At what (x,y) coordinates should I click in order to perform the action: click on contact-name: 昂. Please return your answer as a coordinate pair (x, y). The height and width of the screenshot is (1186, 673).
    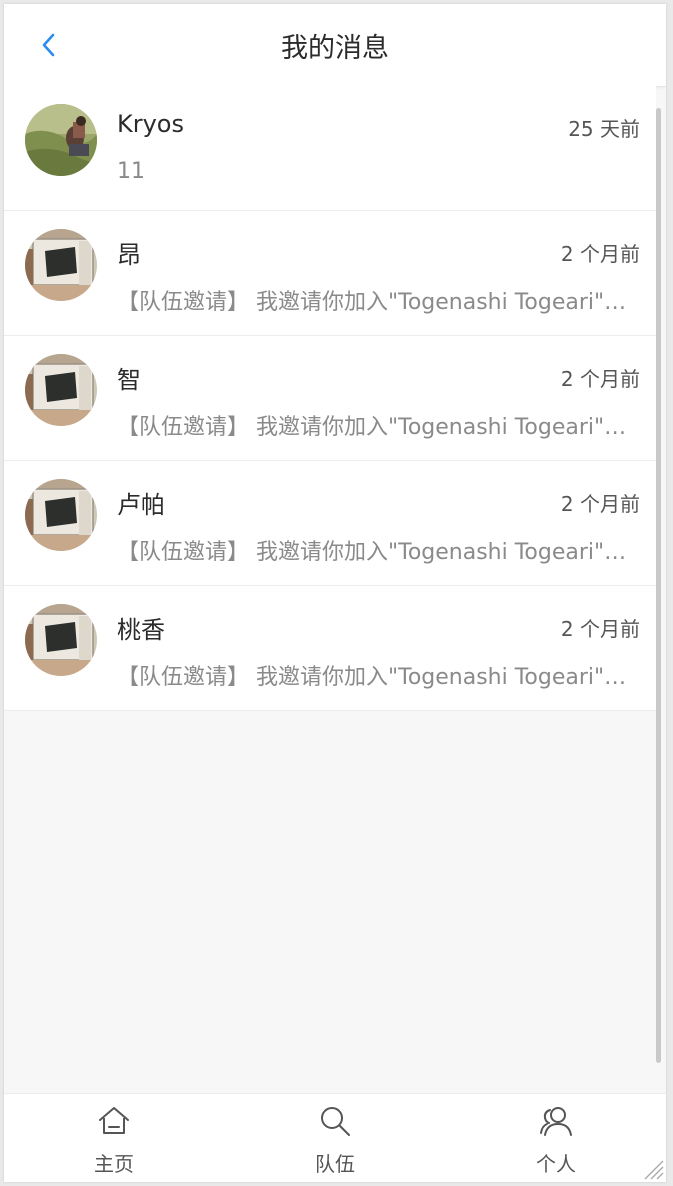
    Looking at the image, I should click on (129, 255).